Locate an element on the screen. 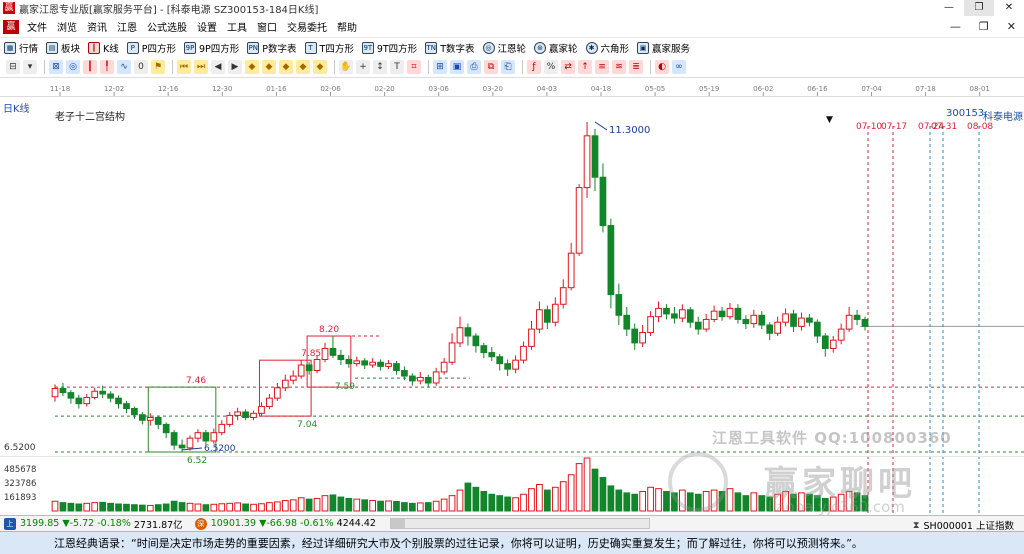  tool-t-square: T T四方形 is located at coordinates (329, 48).